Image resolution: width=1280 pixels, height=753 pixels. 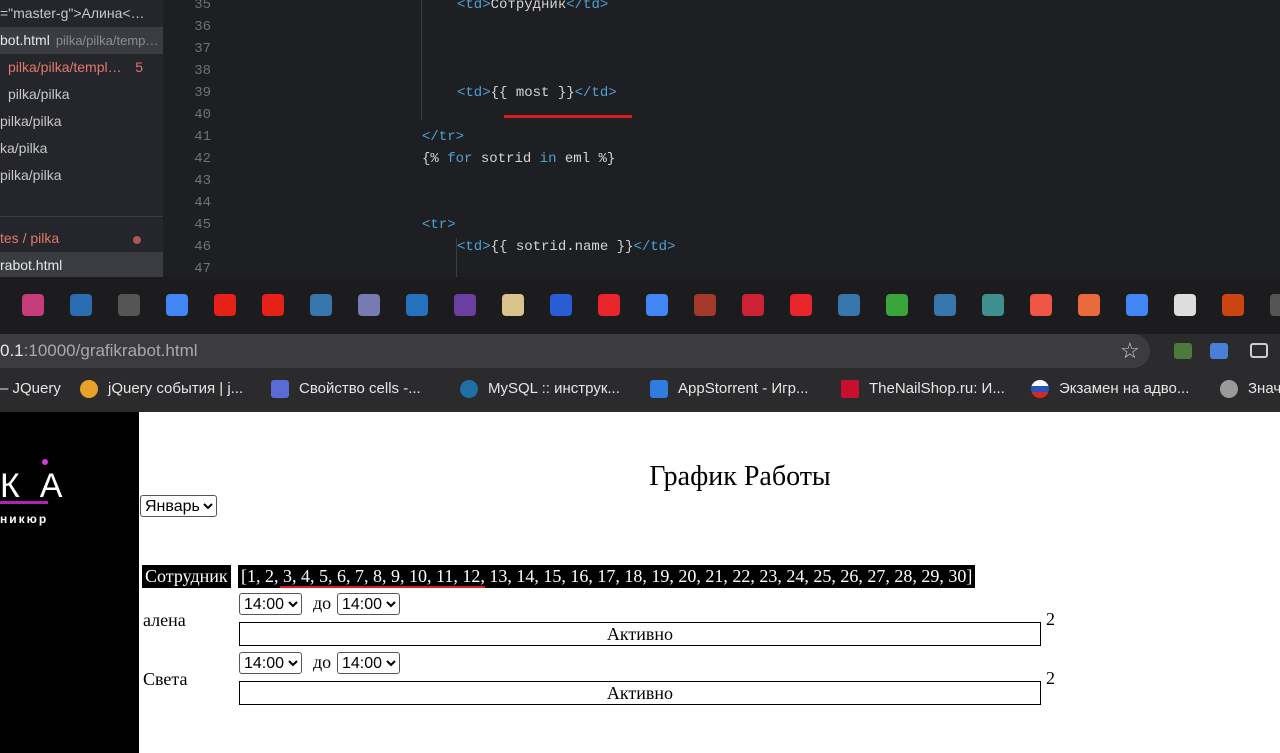 I want to click on pip-icon, so click(x=1259, y=350).